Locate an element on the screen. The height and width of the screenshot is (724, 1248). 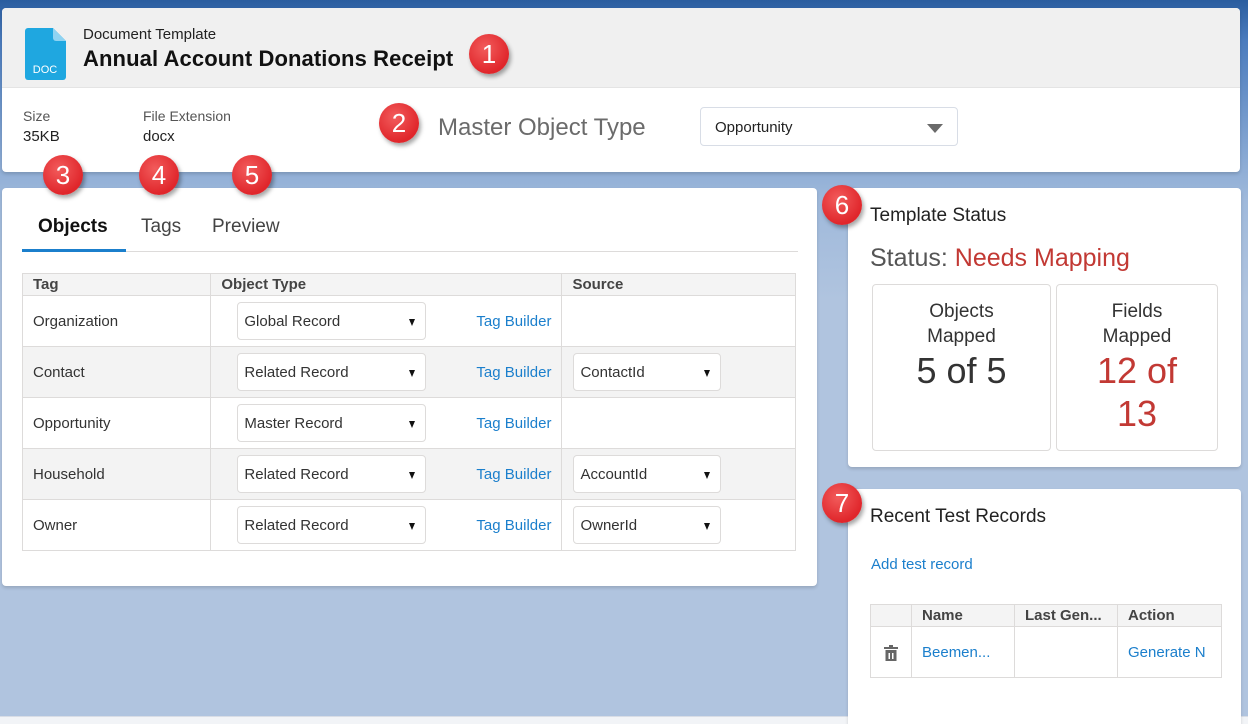
table-row: Beemen... Generate N is located at coordinates (1046, 652).